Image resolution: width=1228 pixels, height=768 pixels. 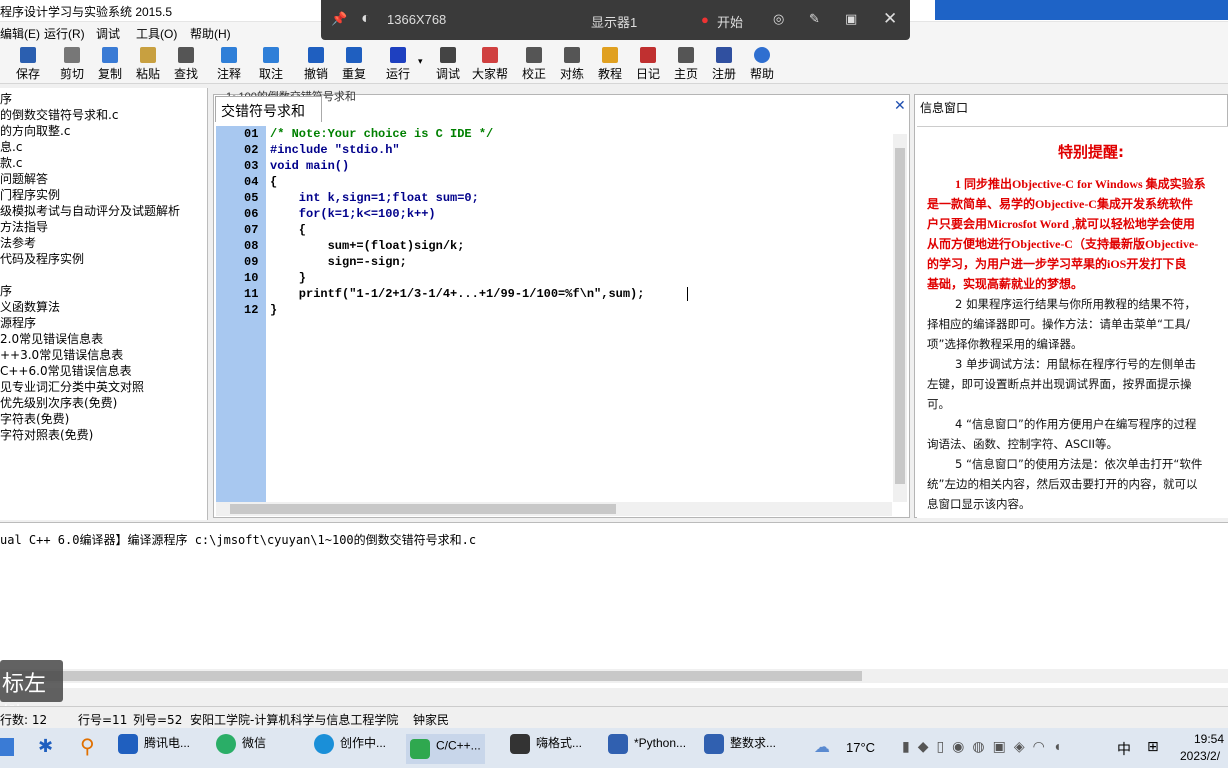 I want to click on keyboard-icon: ⊞, so click(x=1153, y=746).